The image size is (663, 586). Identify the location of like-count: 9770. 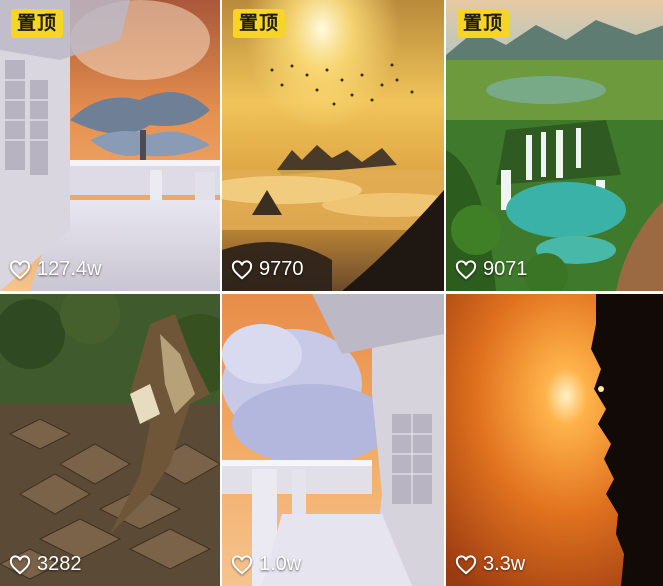
(267, 269).